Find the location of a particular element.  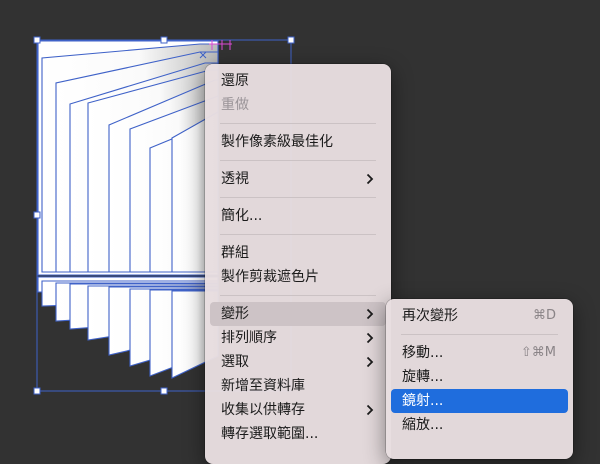

resize-handle-top-right is located at coordinates (291, 40).